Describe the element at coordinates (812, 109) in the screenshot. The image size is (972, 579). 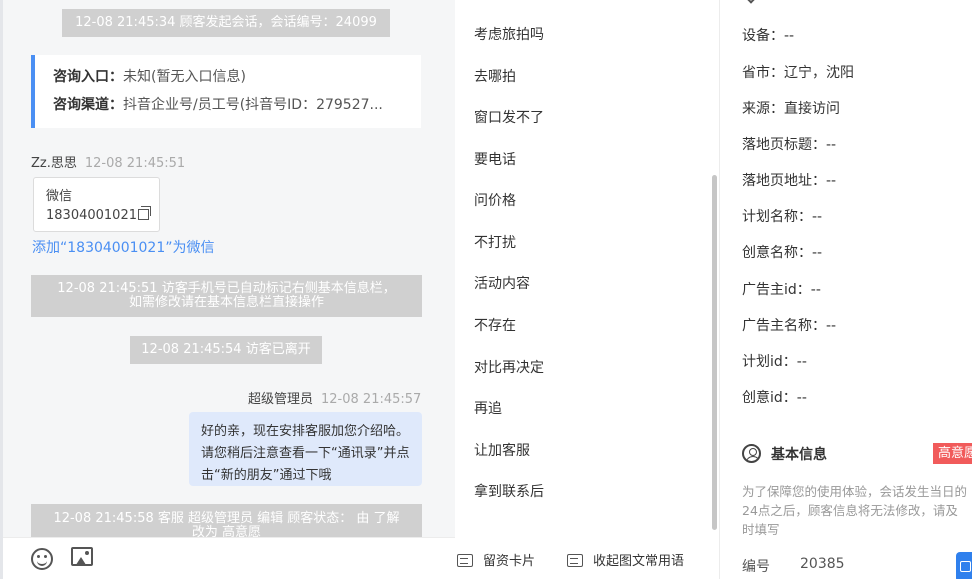
I see `info-value: 直接访问` at that location.